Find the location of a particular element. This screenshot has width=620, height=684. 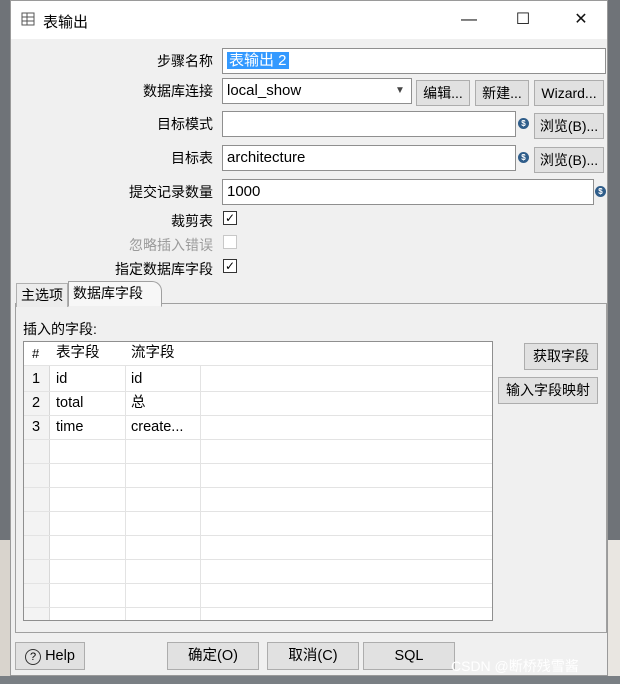

tab-main-options: 主选项 is located at coordinates (42, 295).